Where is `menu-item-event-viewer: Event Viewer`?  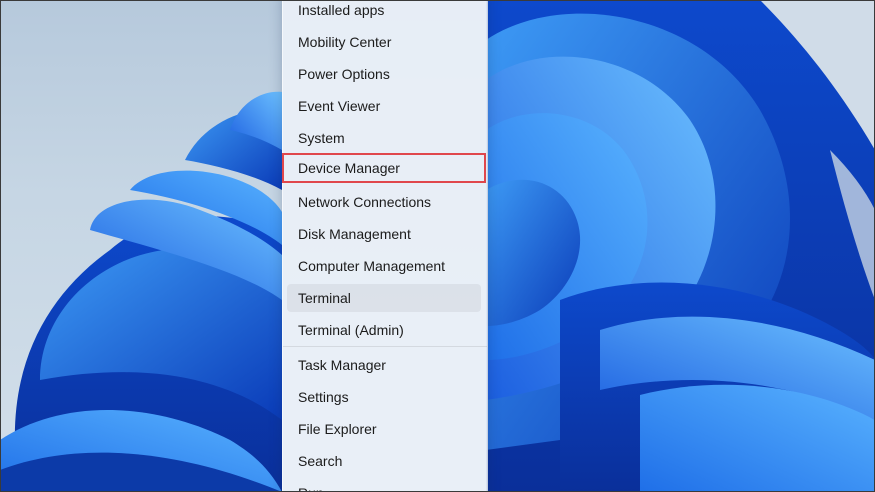
menu-item-event-viewer: Event Viewer is located at coordinates (384, 106).